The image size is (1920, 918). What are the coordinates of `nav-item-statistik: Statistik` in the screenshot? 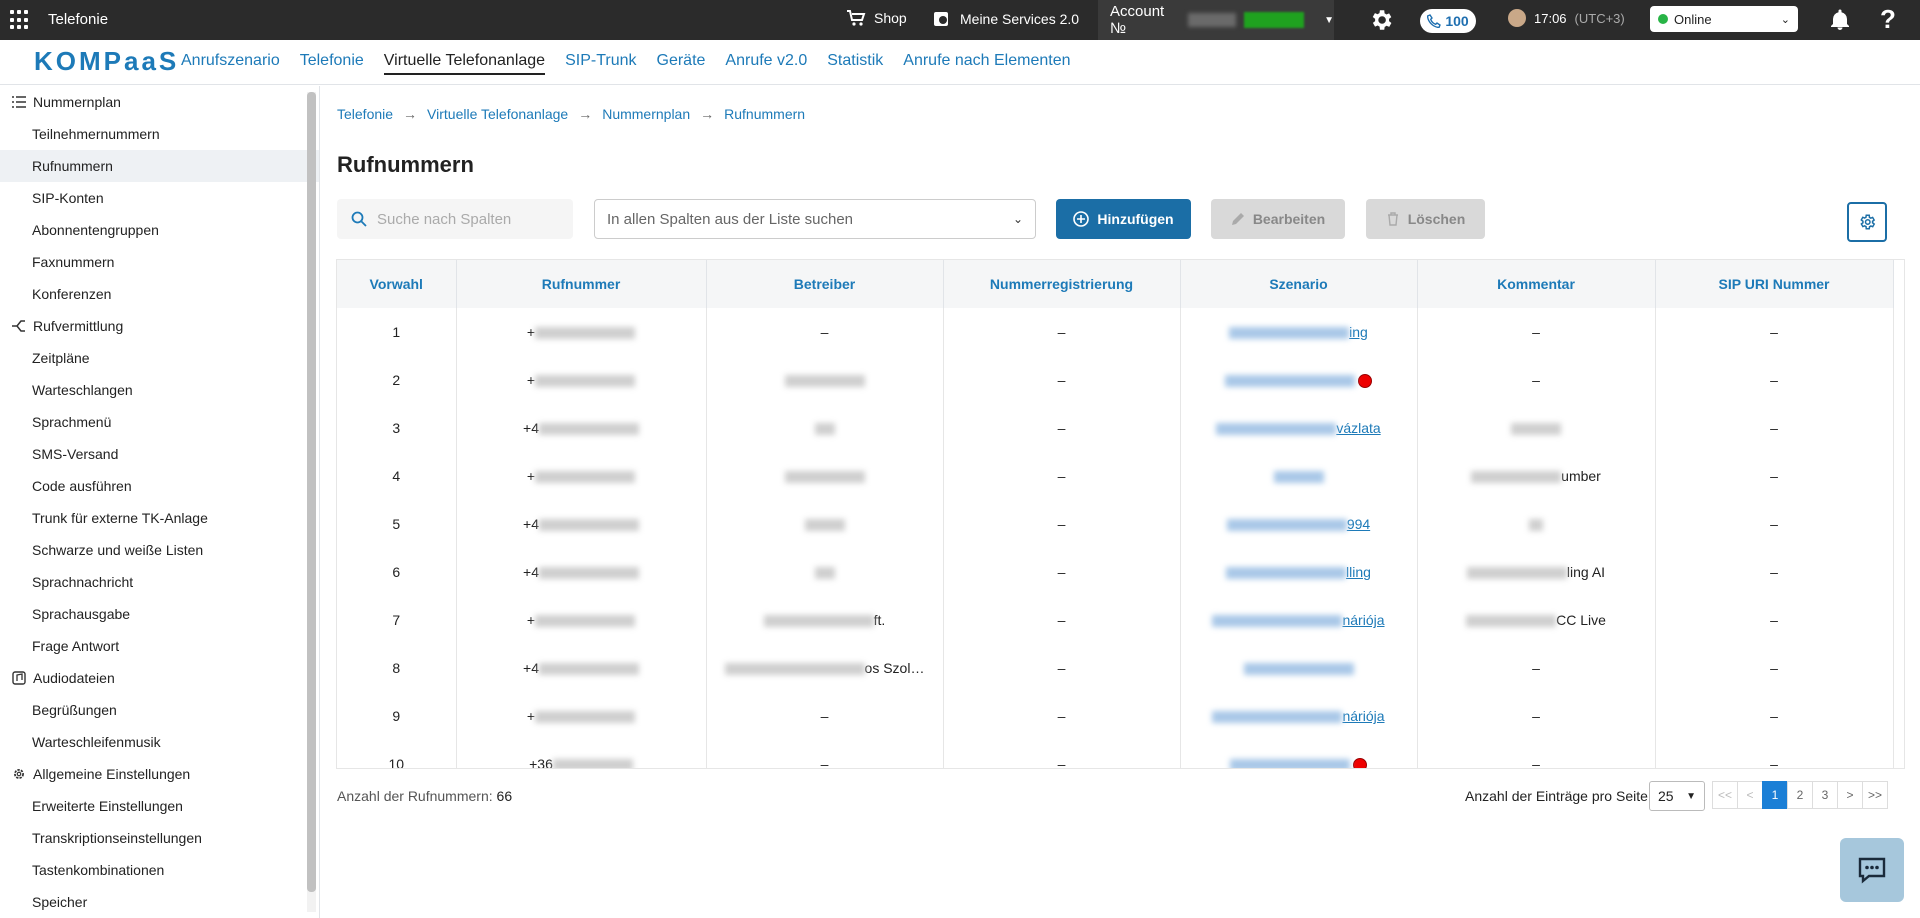 It's located at (855, 63).